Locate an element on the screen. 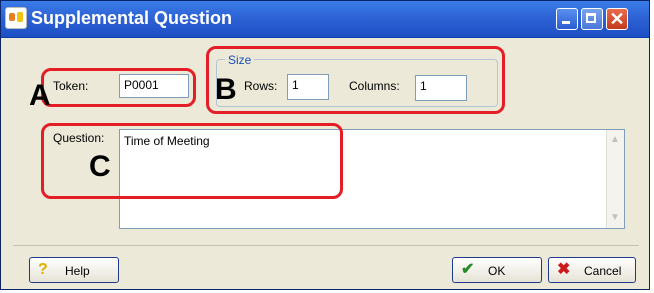  ok-button-label: OK is located at coordinates (497, 271).